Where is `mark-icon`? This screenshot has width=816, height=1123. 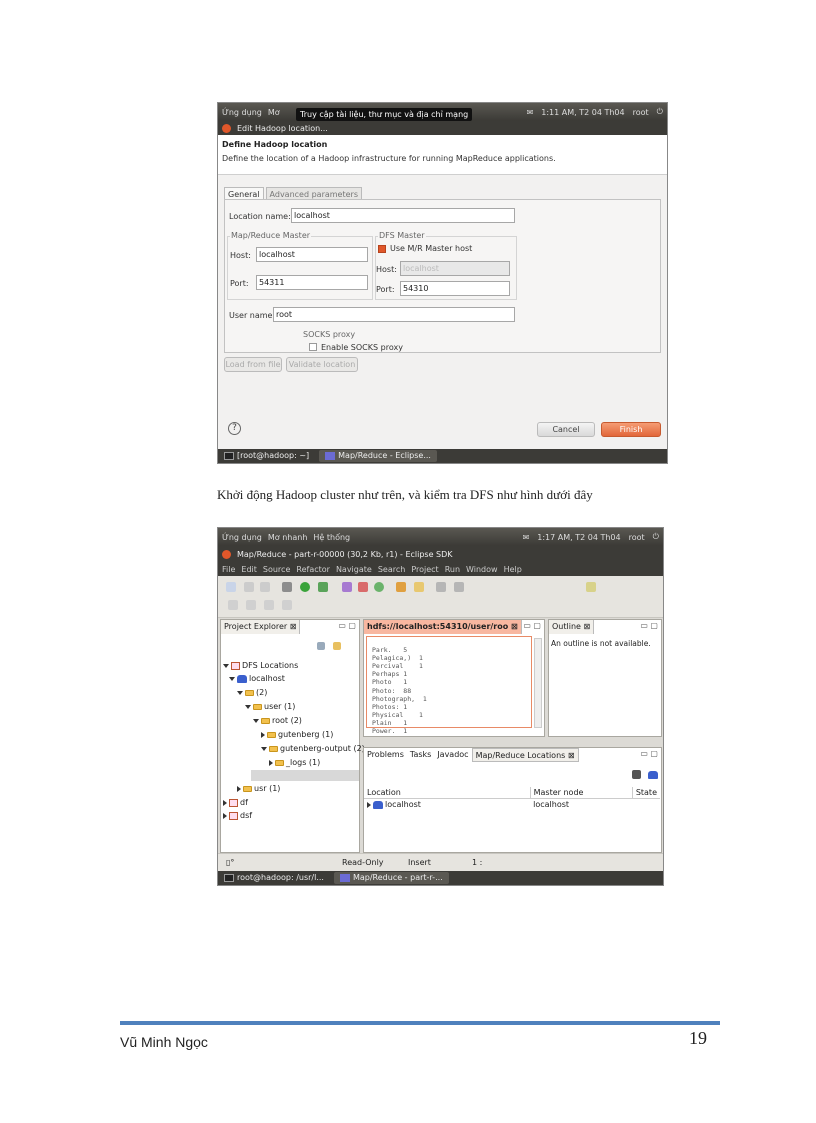 mark-icon is located at coordinates (459, 587).